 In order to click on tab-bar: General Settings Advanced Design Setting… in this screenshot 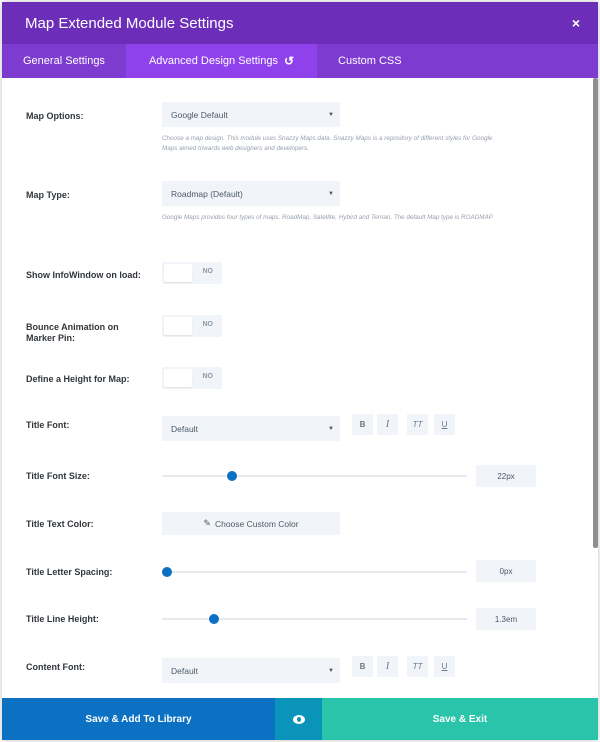, I will do `click(300, 61)`.